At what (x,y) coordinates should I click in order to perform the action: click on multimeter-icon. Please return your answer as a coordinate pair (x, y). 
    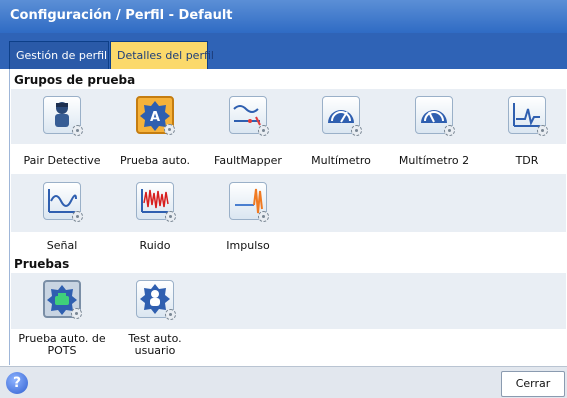
    Looking at the image, I should click on (342, 116).